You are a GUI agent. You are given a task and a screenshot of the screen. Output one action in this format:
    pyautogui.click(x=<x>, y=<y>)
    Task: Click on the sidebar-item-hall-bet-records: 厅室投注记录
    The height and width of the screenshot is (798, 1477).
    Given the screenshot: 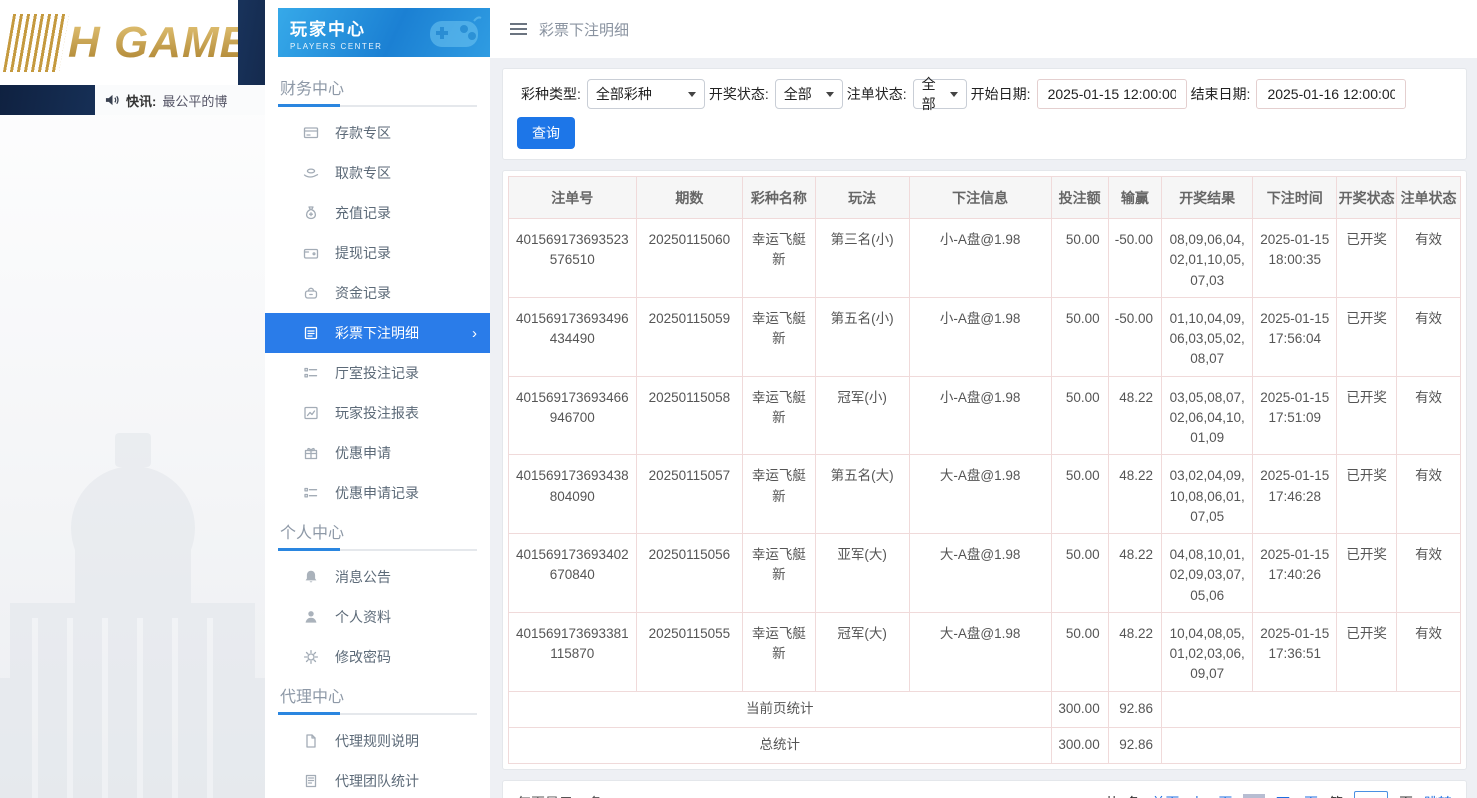 What is the action you would take?
    pyautogui.click(x=377, y=373)
    